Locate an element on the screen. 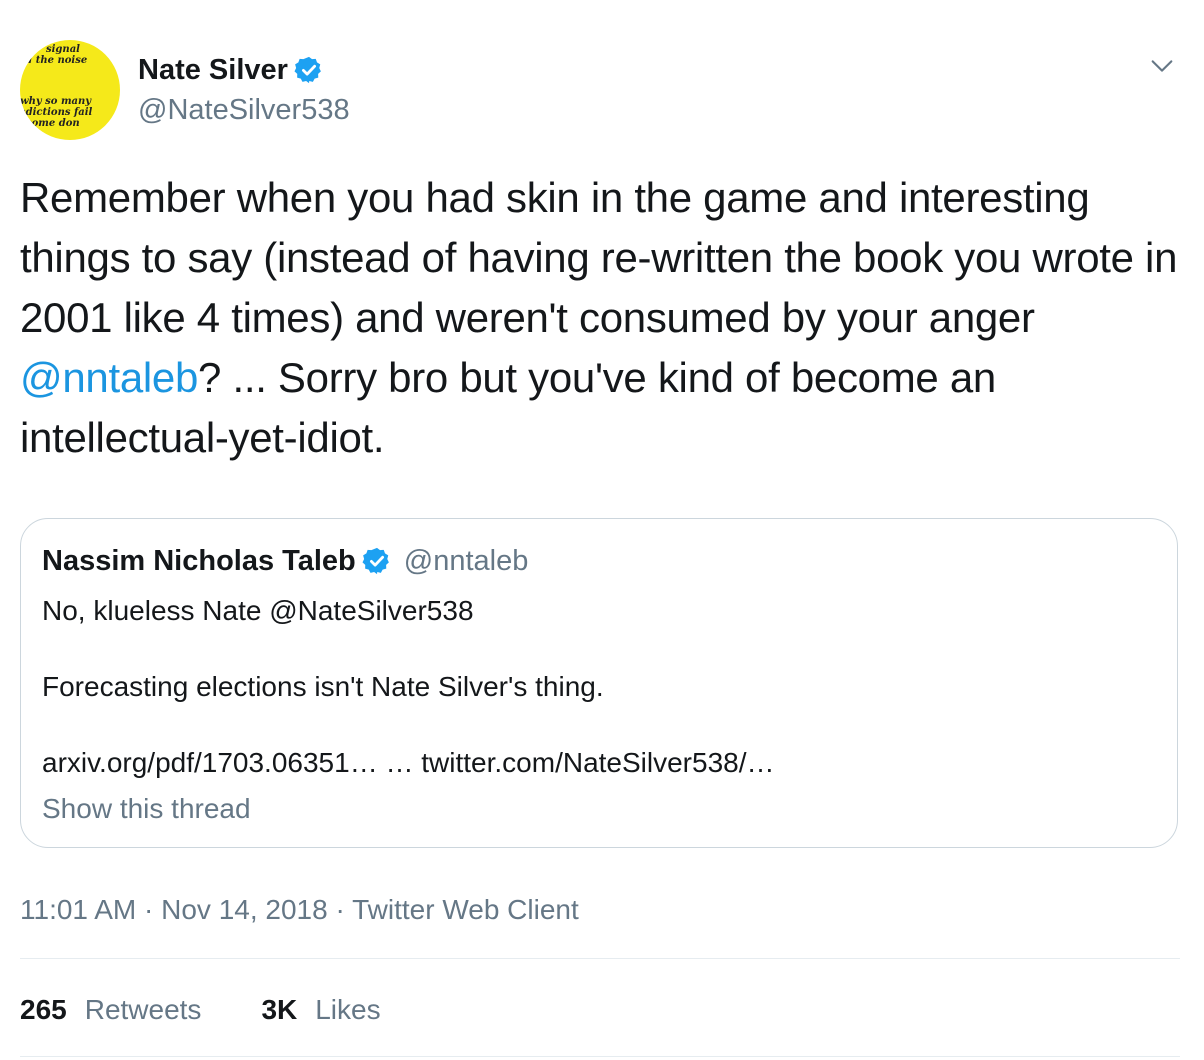 The height and width of the screenshot is (1060, 1204). author-handle: @NateSilver538 is located at coordinates (244, 110).